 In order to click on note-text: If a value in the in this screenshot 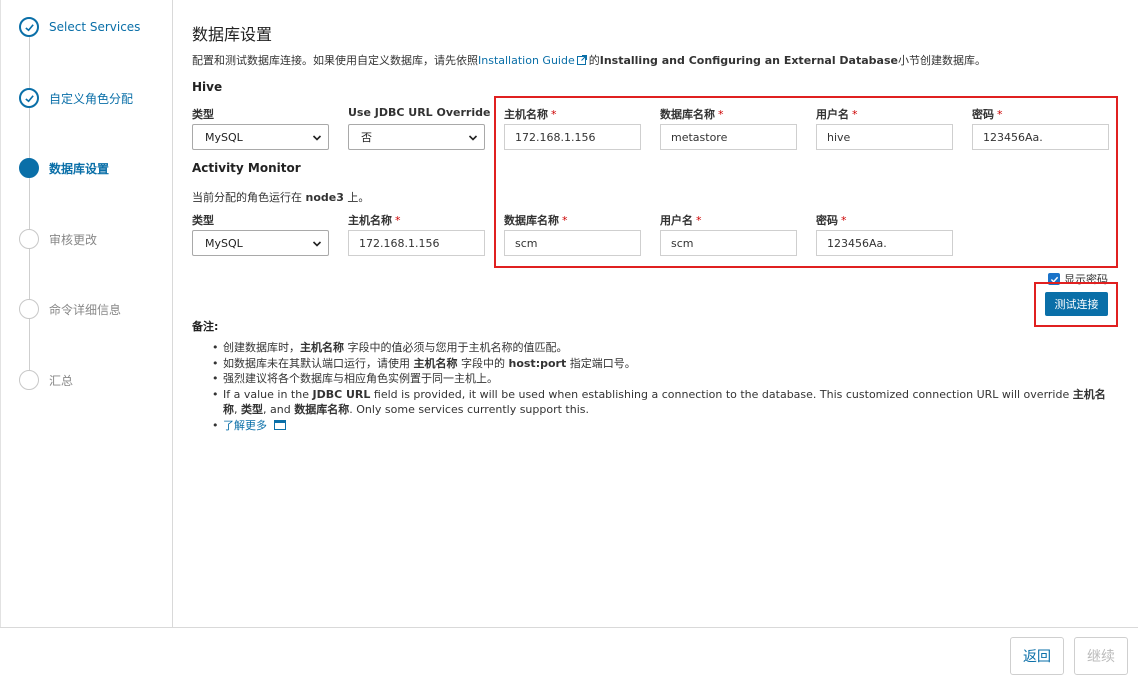, I will do `click(266, 394)`.